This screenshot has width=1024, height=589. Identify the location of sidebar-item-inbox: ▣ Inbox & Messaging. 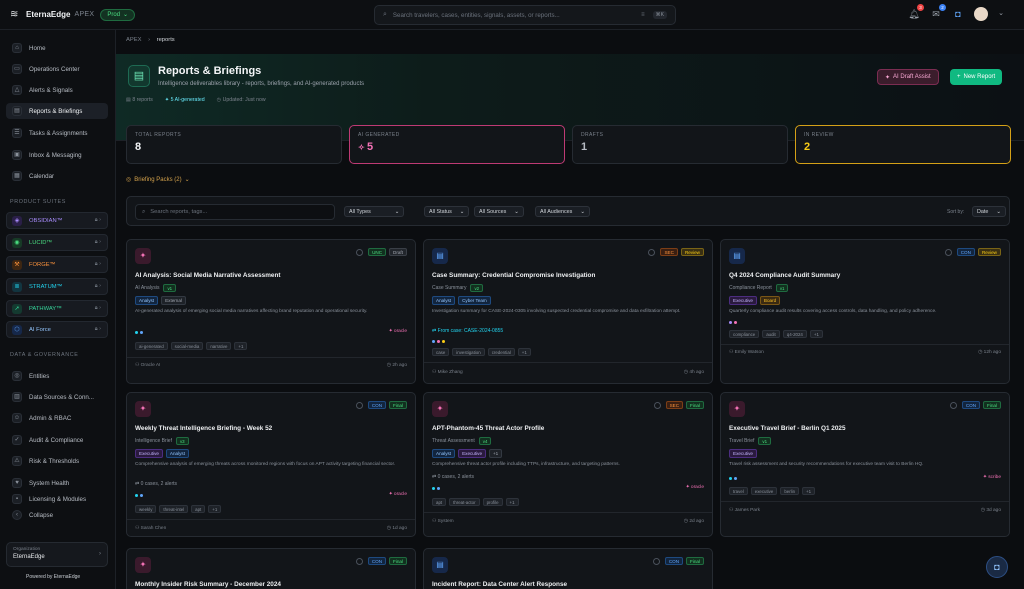
(57, 155).